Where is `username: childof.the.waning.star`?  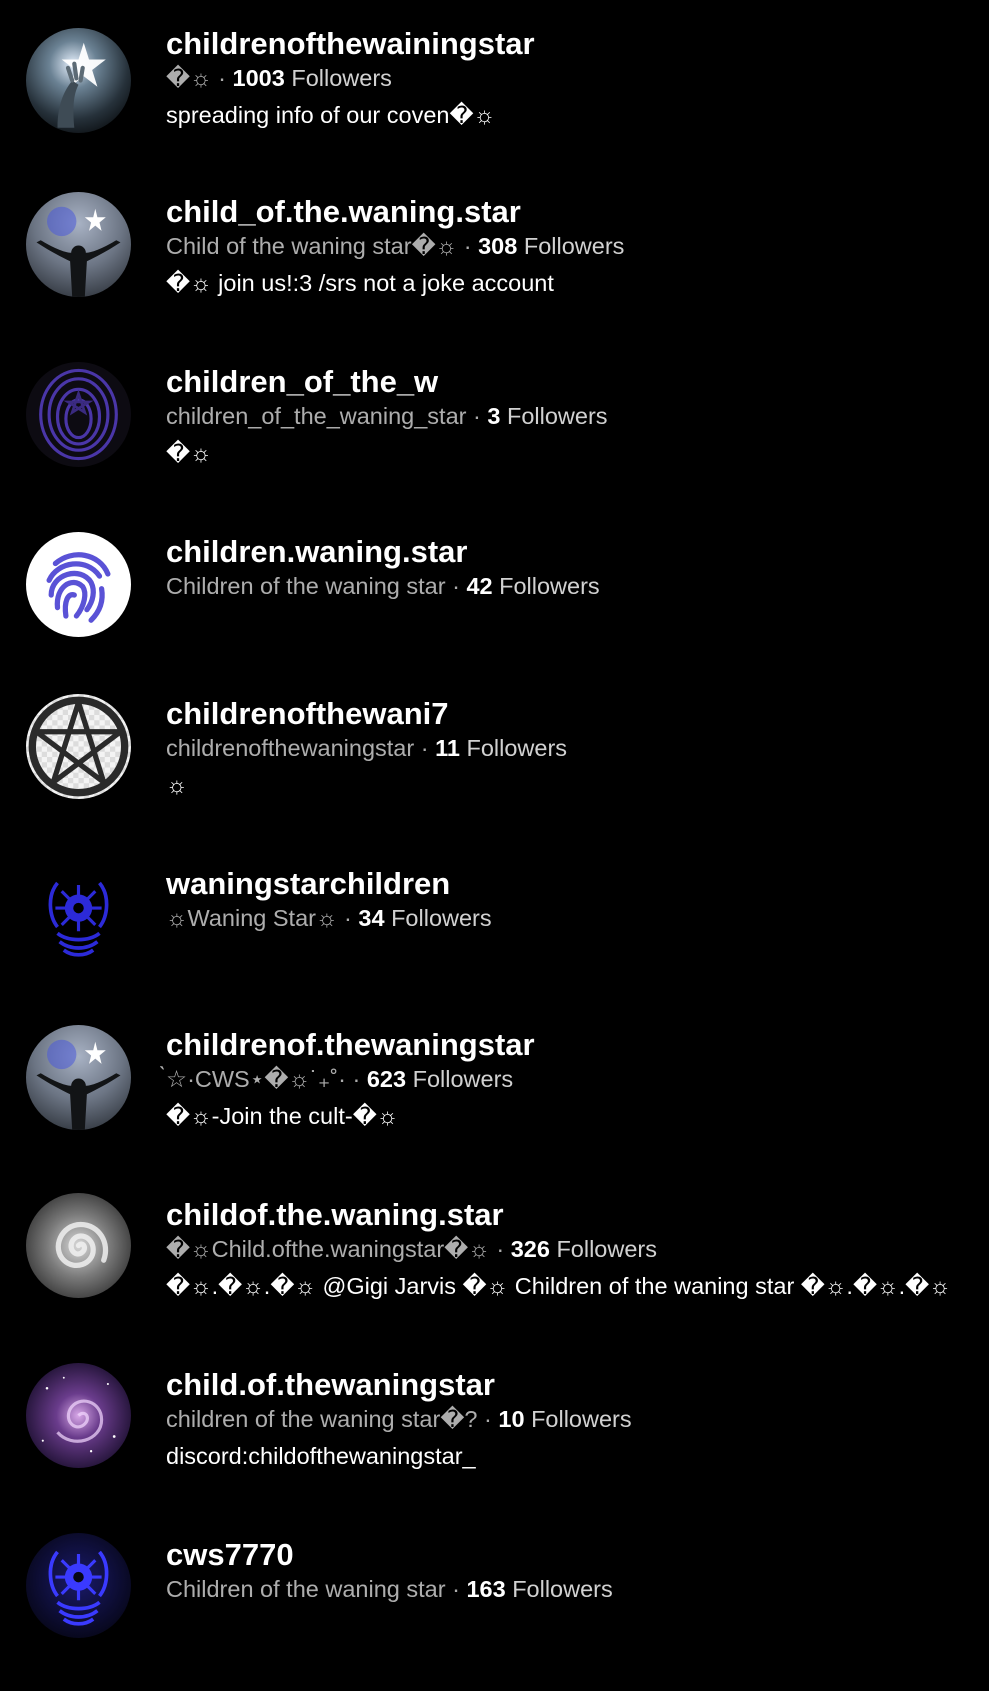
username: childof.the.waning.star is located at coordinates (567, 1215).